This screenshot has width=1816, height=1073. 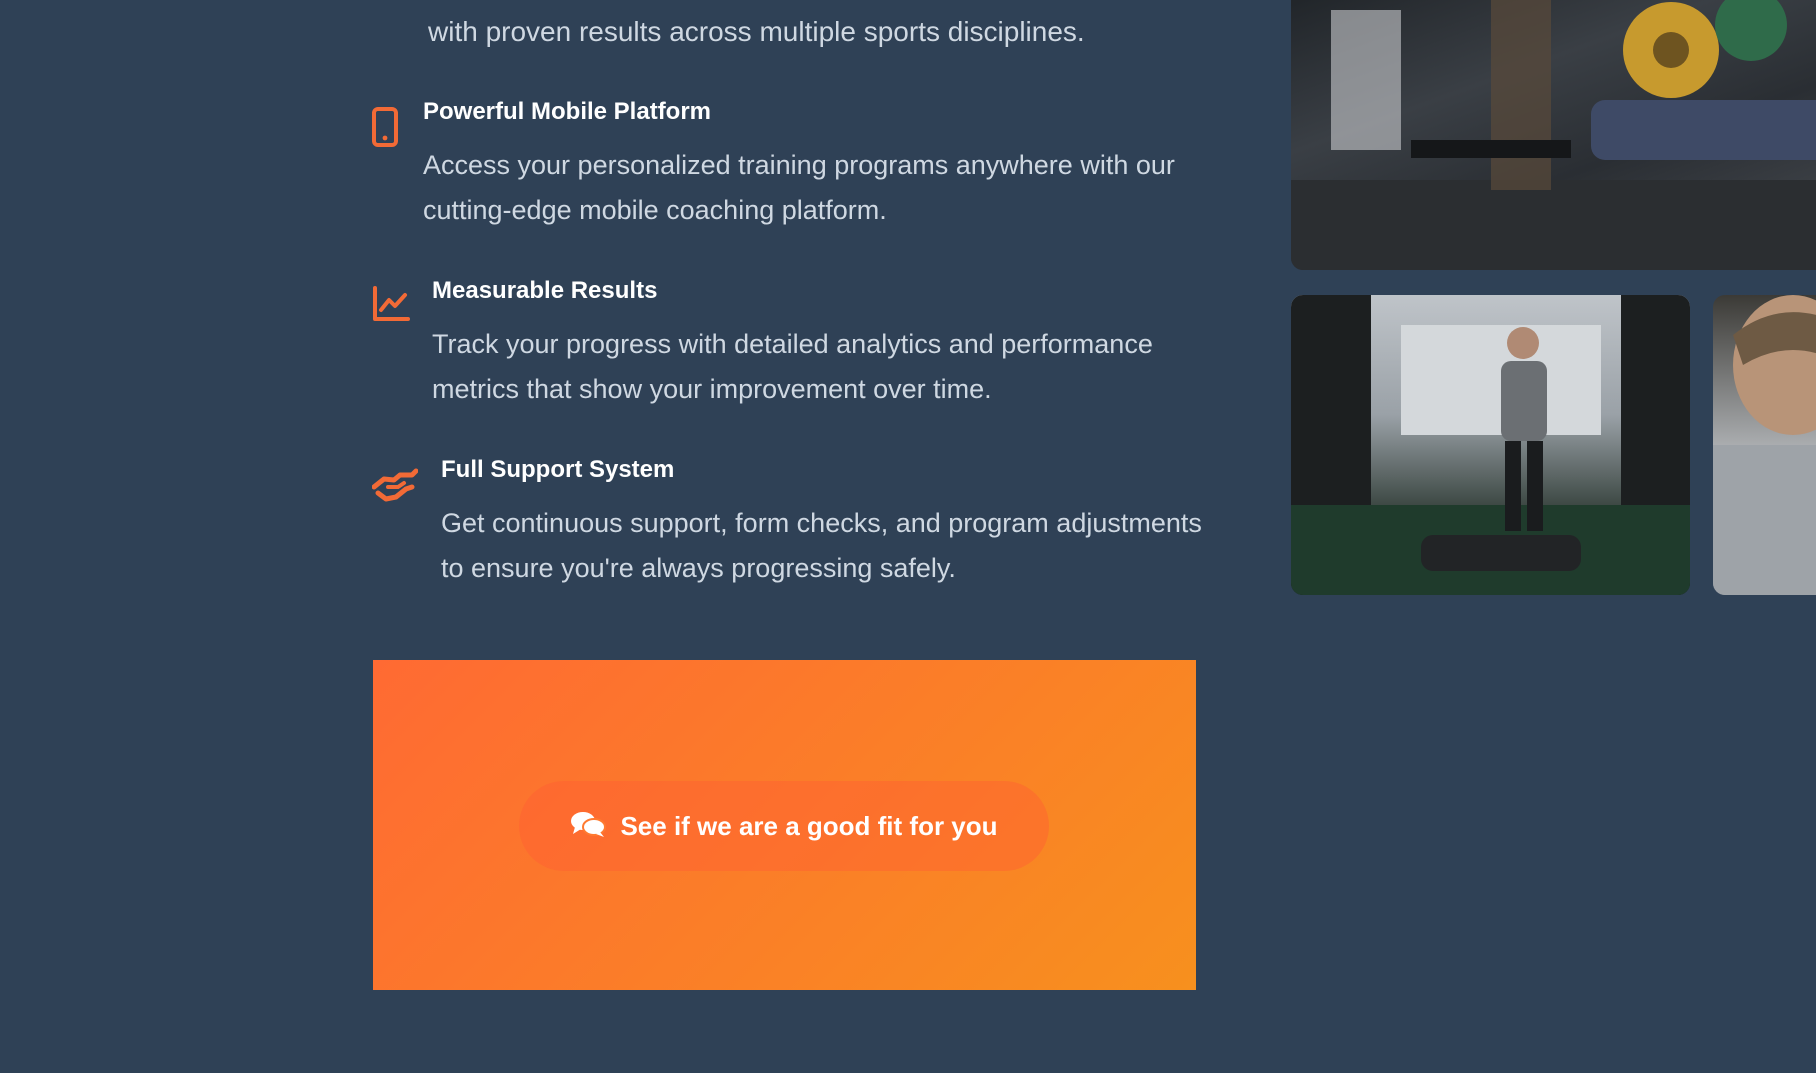 What do you see at coordinates (558, 469) in the screenshot?
I see `feature-title: Full Support System` at bounding box center [558, 469].